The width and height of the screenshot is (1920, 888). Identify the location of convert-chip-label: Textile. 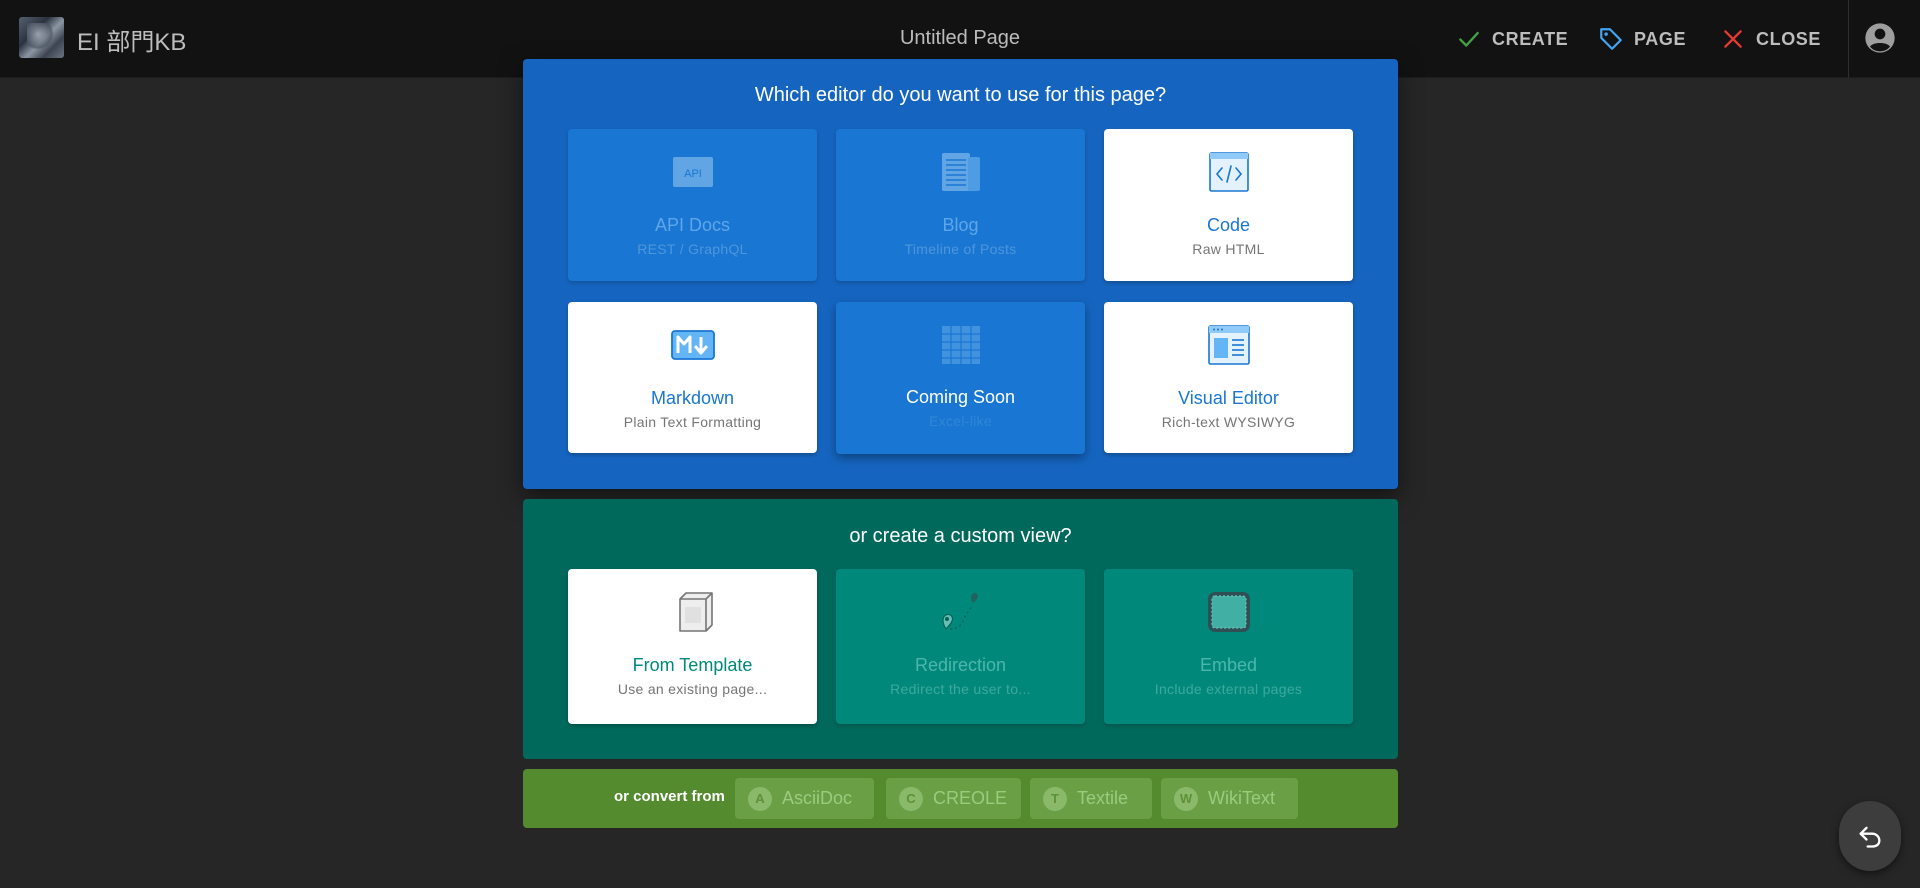
(1103, 798).